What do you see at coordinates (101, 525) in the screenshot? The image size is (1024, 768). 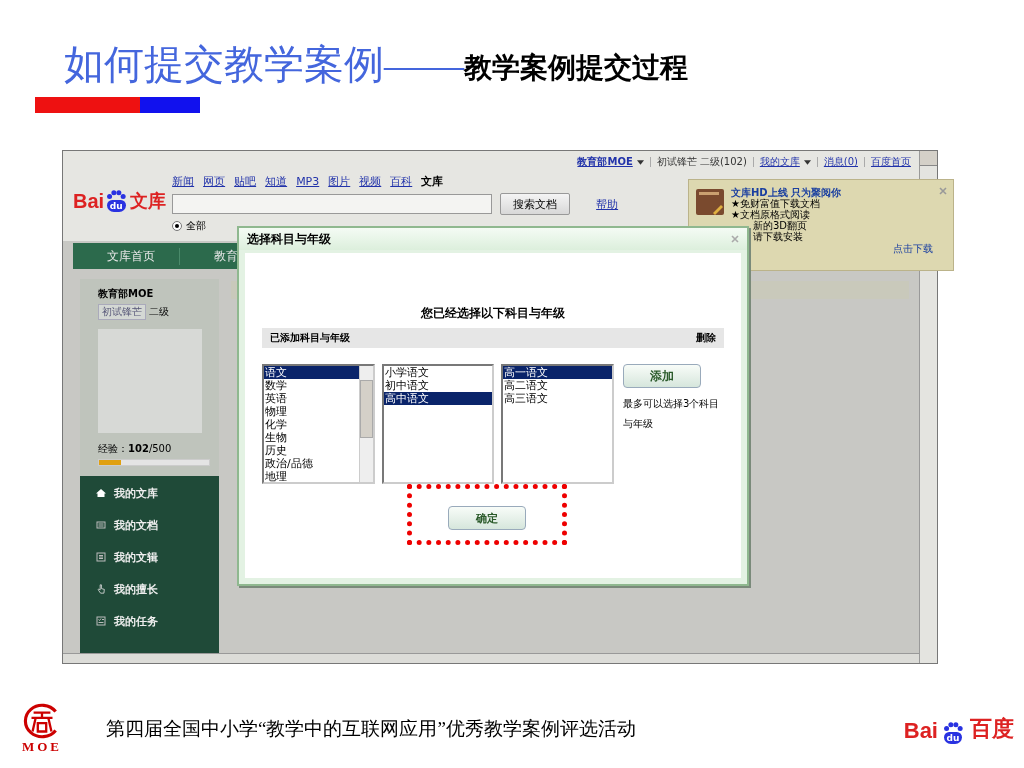 I see `document-icon` at bounding box center [101, 525].